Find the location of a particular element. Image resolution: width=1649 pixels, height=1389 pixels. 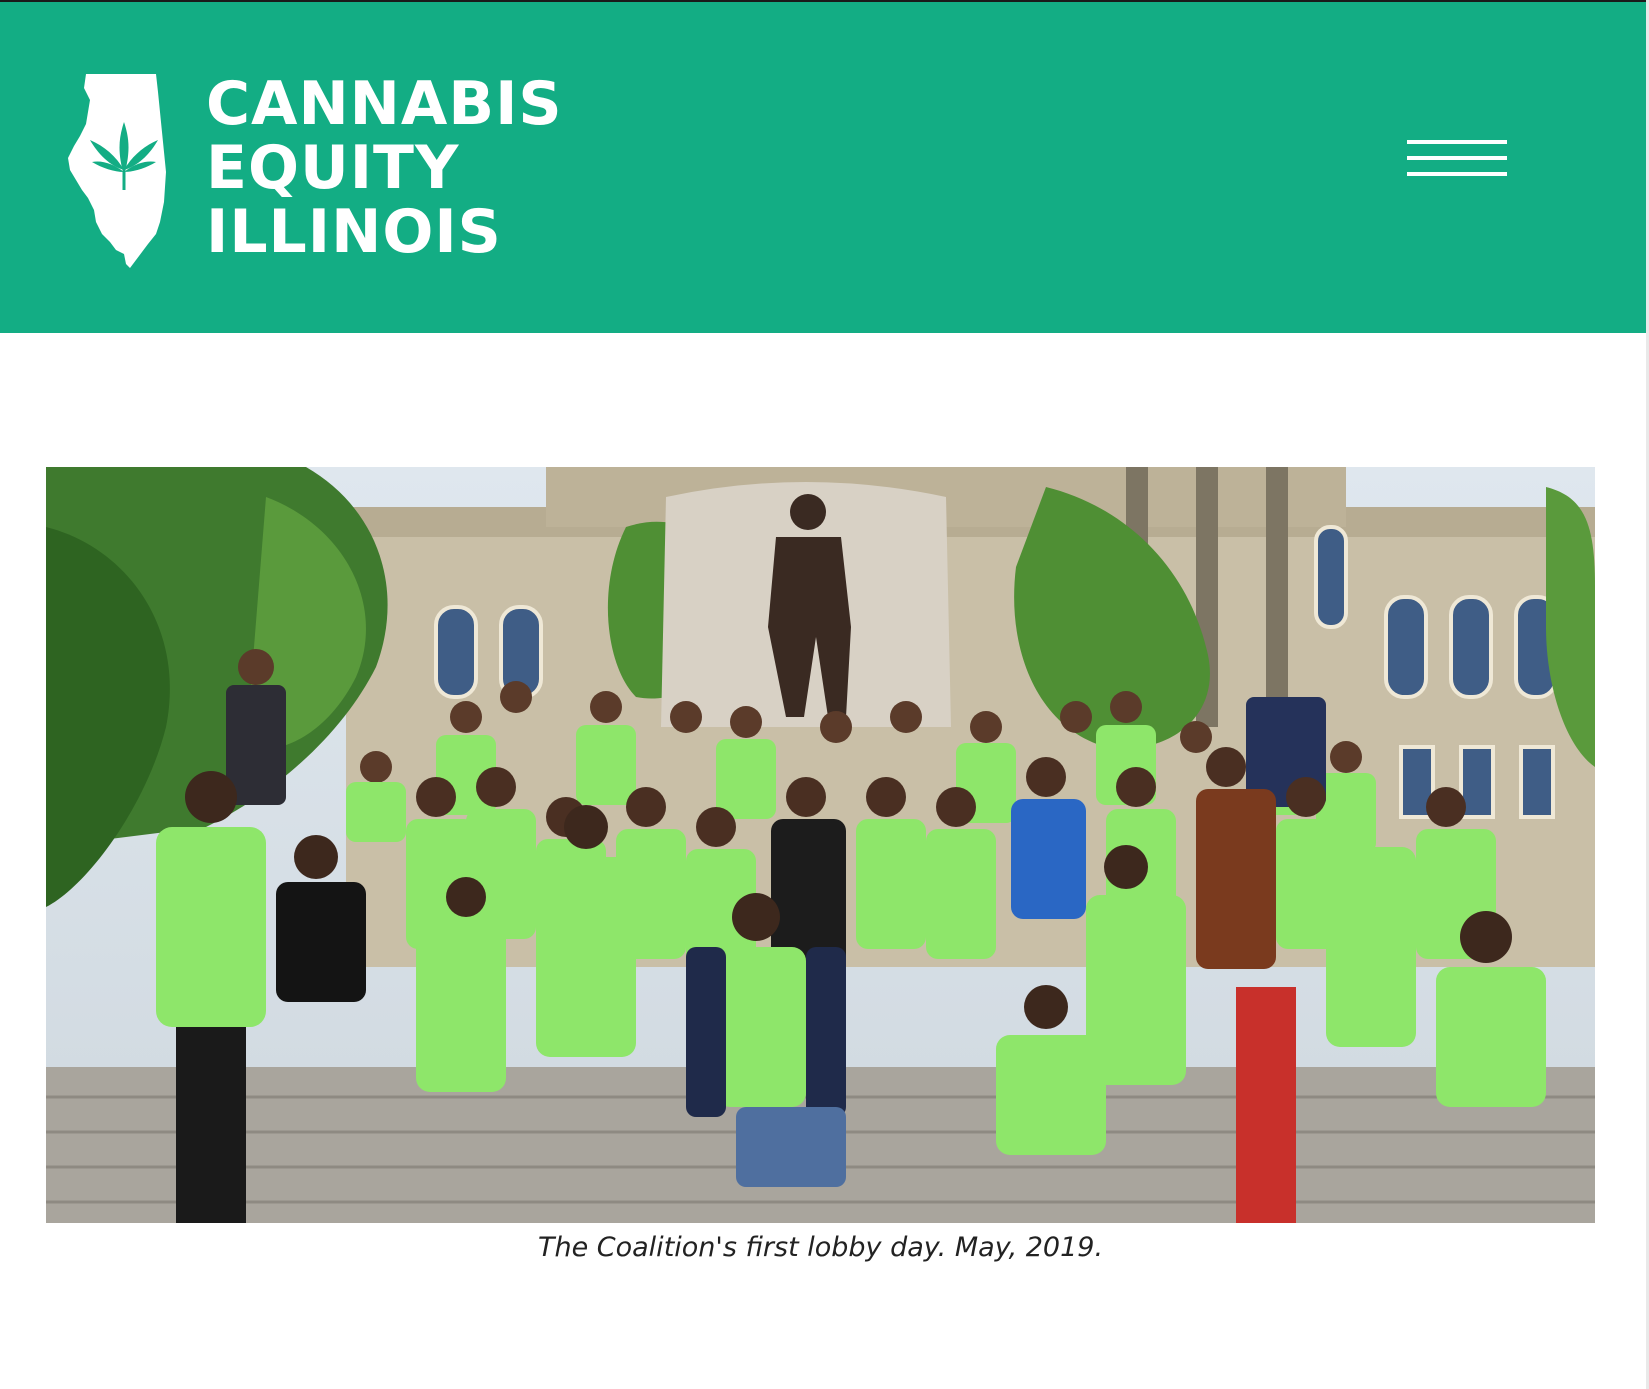

site-logo-link: CANNABIS EQUITY ILLINOIS is located at coordinates (314, 170).